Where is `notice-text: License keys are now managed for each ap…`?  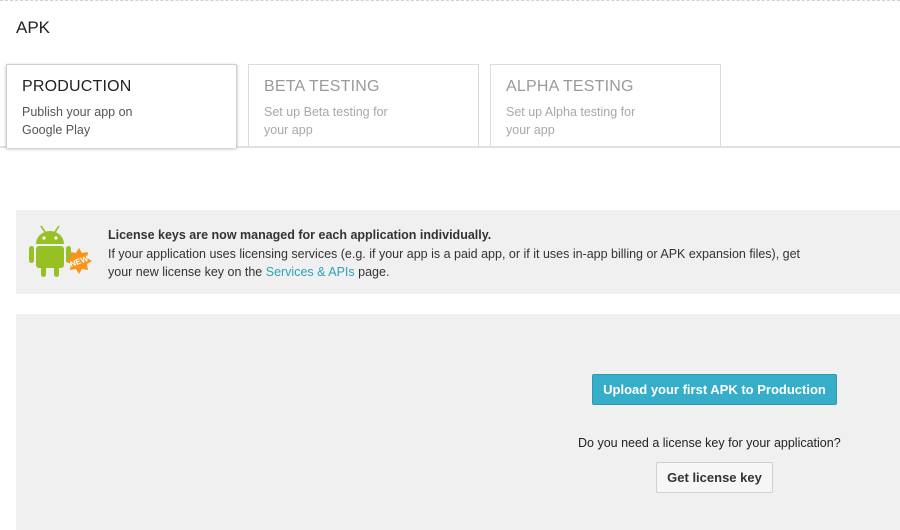 notice-text: License keys are now managed for each ap… is located at coordinates (458, 254).